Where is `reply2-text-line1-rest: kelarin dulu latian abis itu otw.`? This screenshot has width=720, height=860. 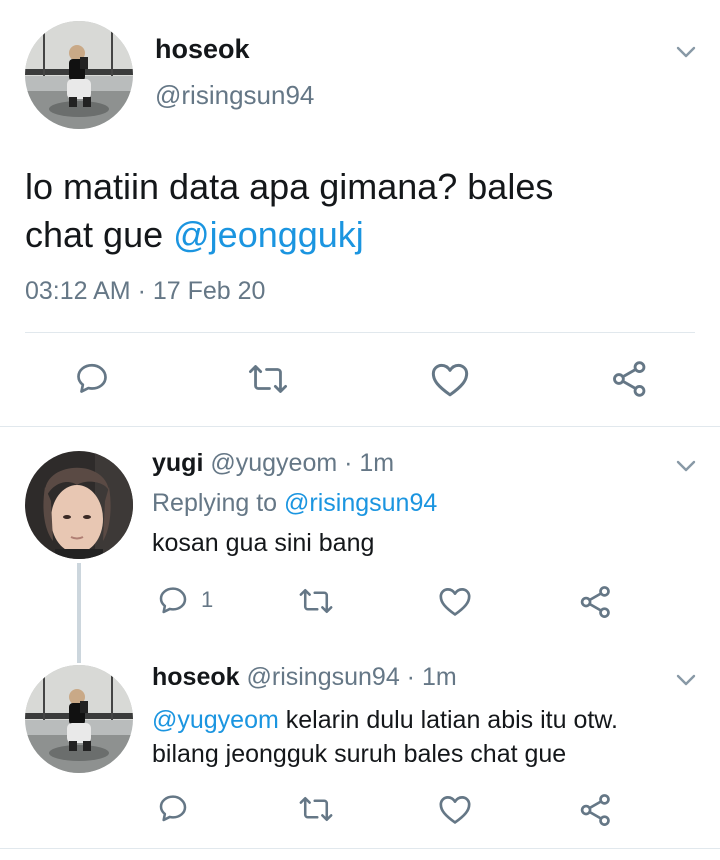 reply2-text-line1-rest: kelarin dulu latian abis itu otw. is located at coordinates (448, 720).